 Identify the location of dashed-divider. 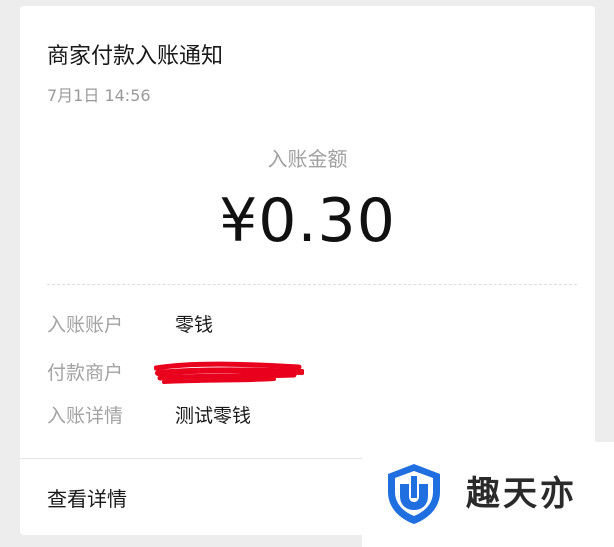
(312, 284).